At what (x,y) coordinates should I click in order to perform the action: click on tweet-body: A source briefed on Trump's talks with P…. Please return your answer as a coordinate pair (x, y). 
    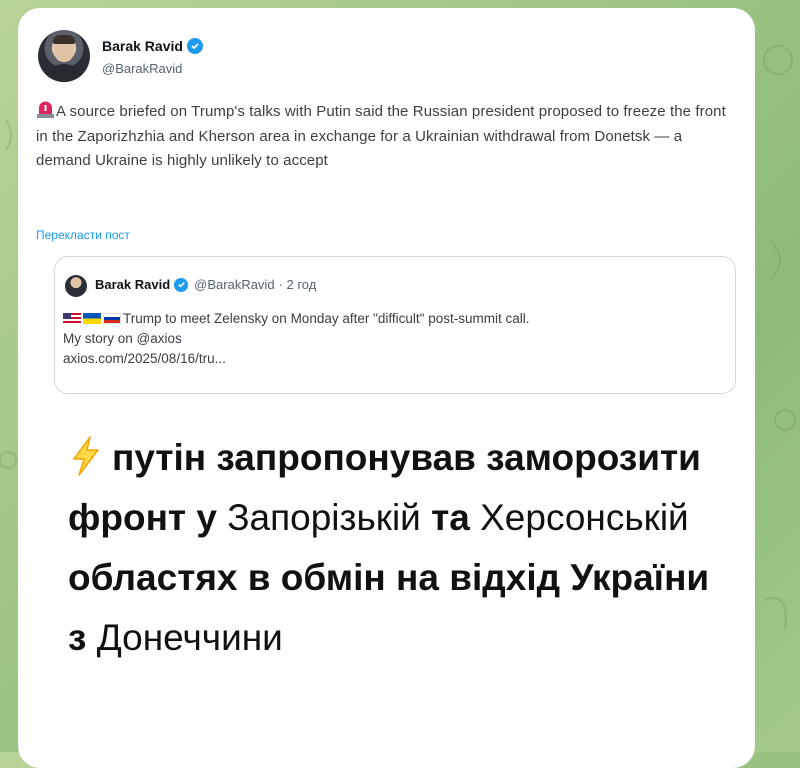
    Looking at the image, I should click on (381, 136).